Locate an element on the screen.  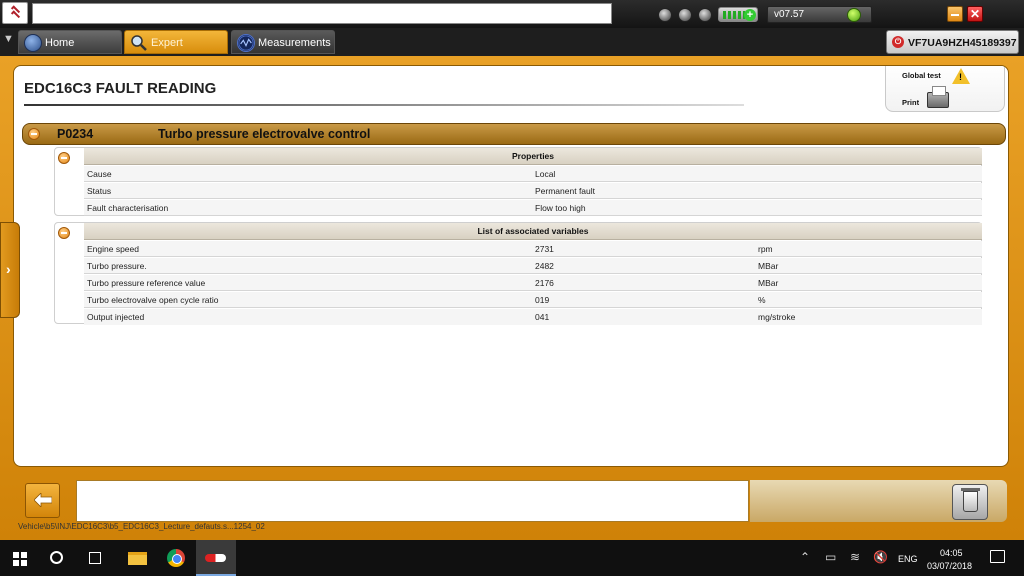
back-button is located at coordinates (42, 500).